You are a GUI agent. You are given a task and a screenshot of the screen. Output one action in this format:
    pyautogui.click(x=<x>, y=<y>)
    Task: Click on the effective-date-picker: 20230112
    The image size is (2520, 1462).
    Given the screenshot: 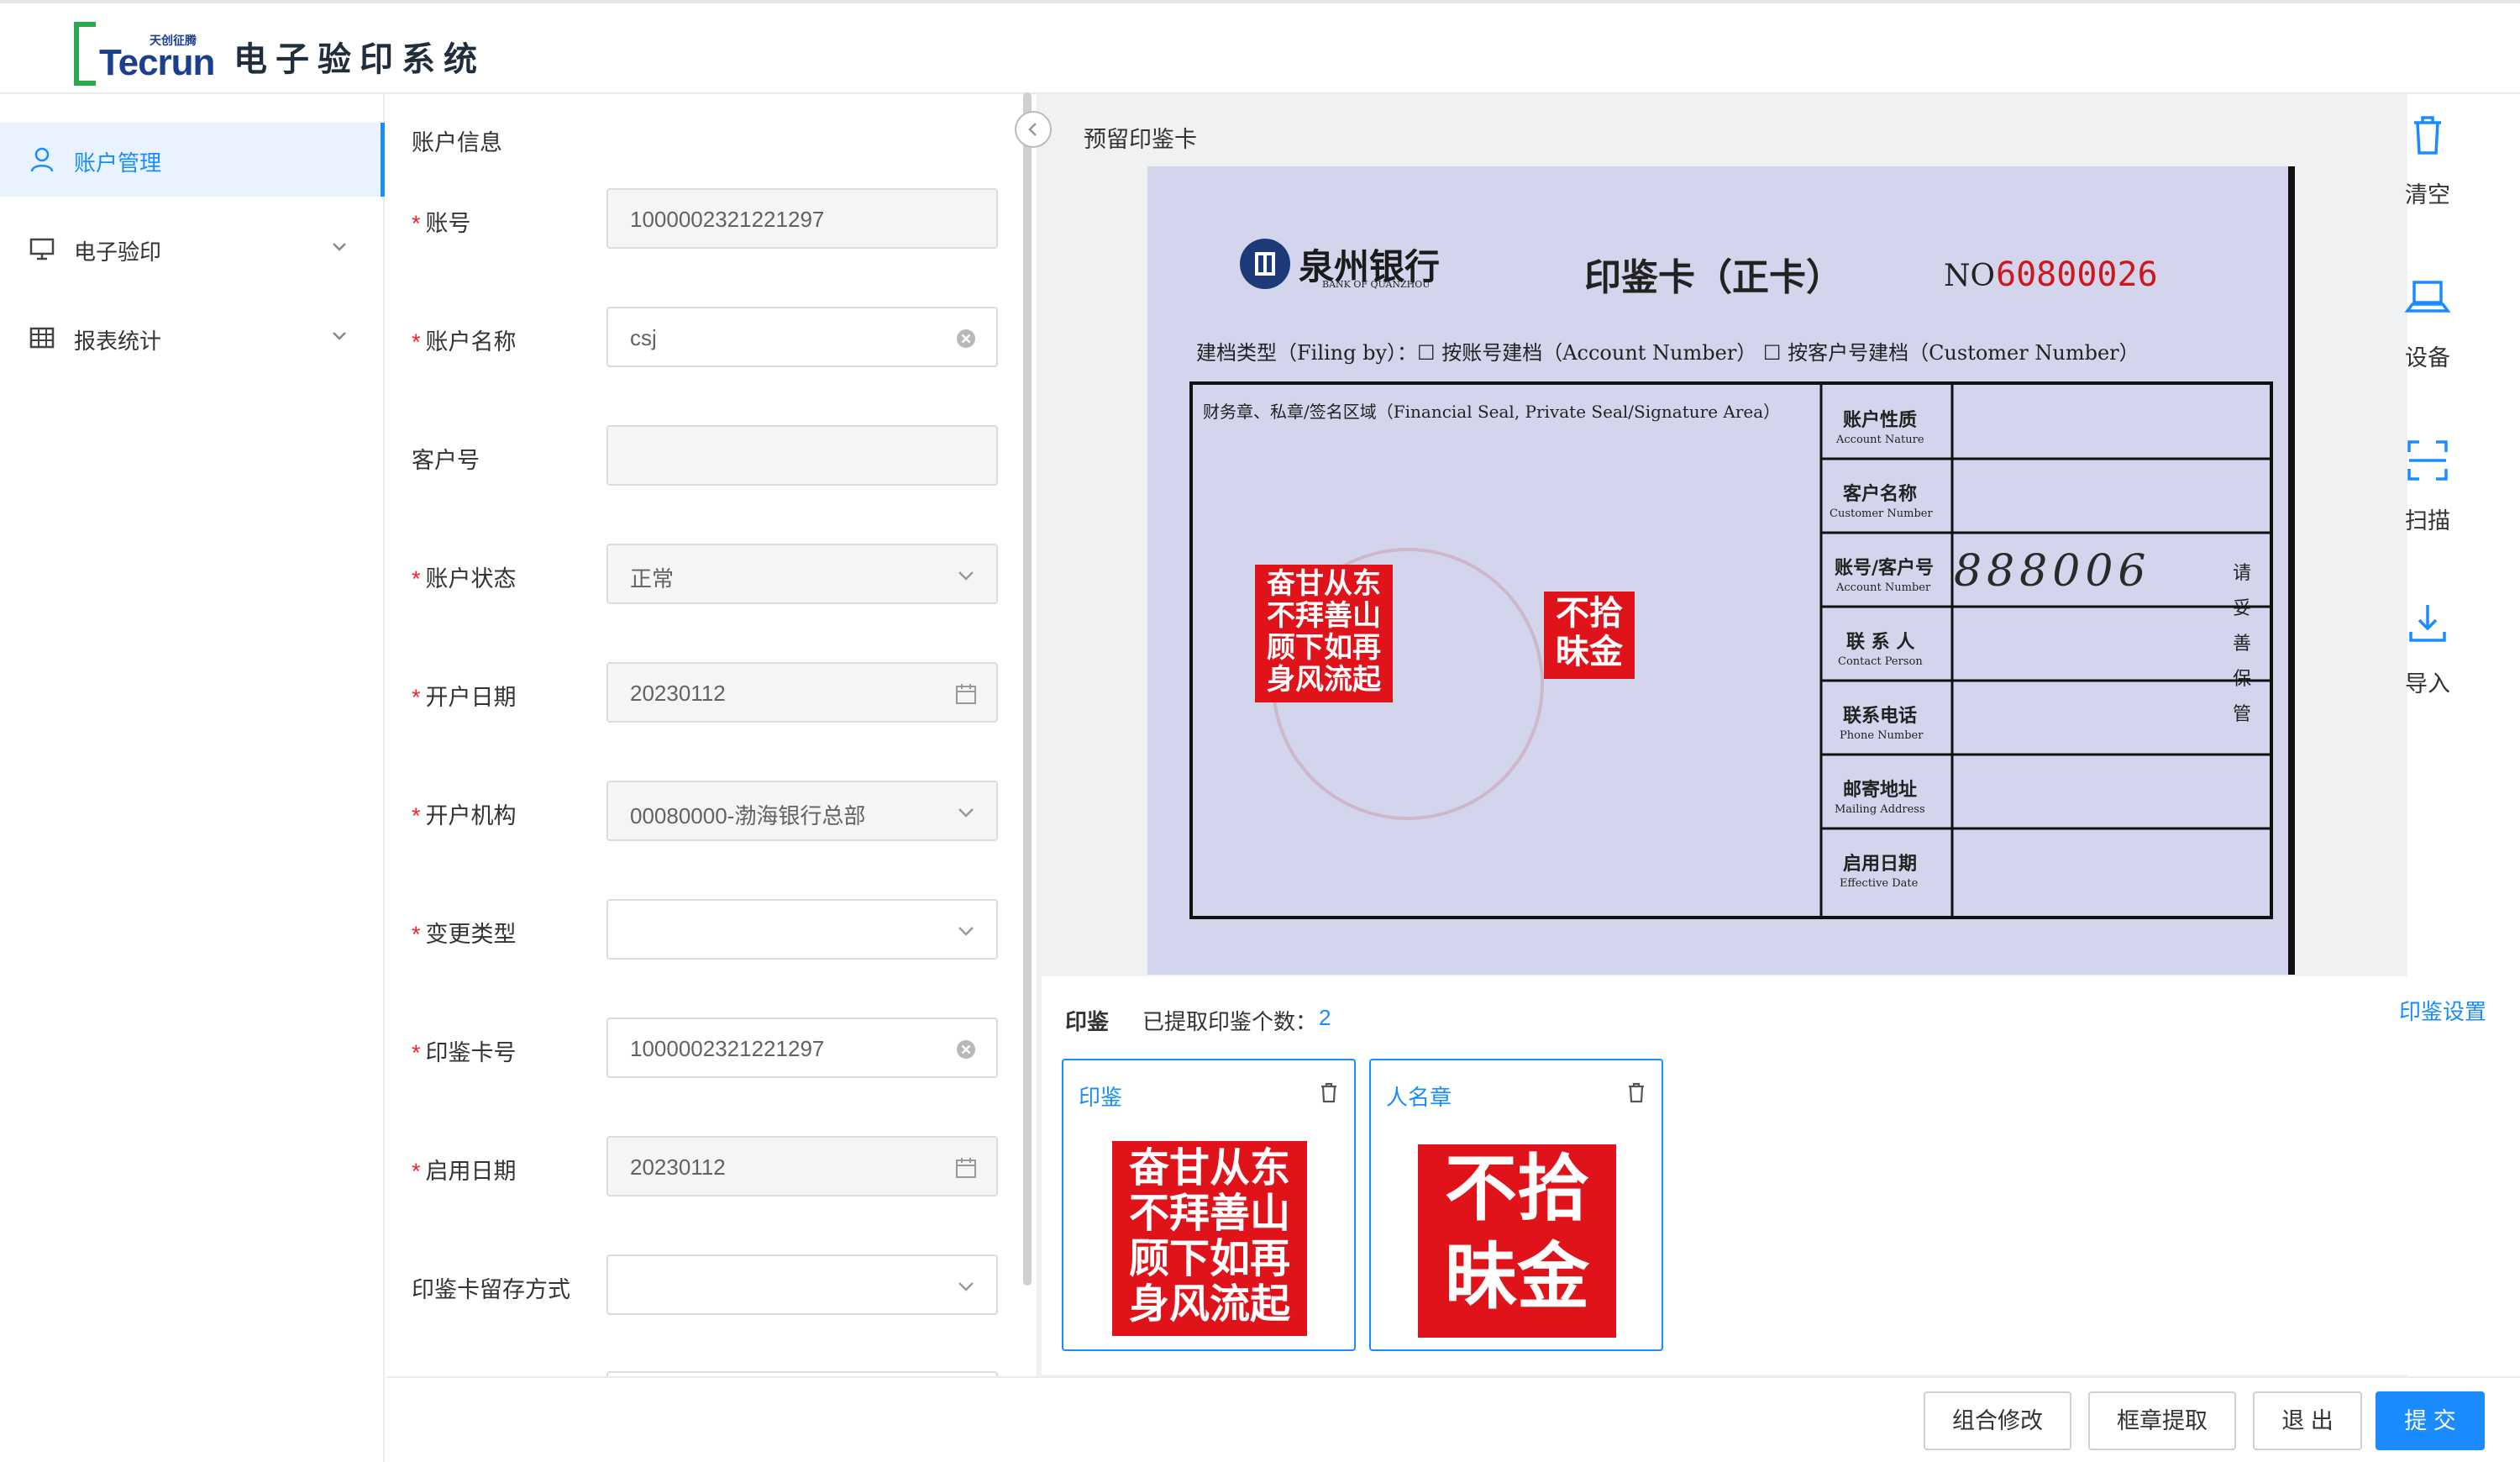 What is the action you would take?
    pyautogui.click(x=802, y=1166)
    